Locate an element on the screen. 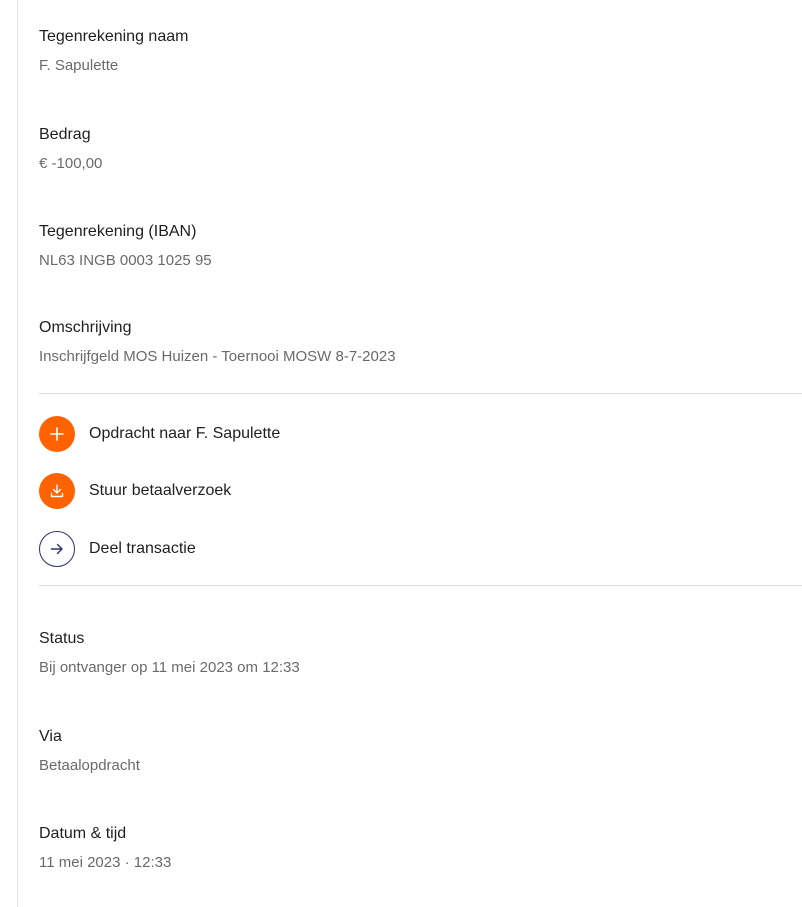 The width and height of the screenshot is (802, 907). amount-field: Bedrag € -100,00 is located at coordinates (70, 149).